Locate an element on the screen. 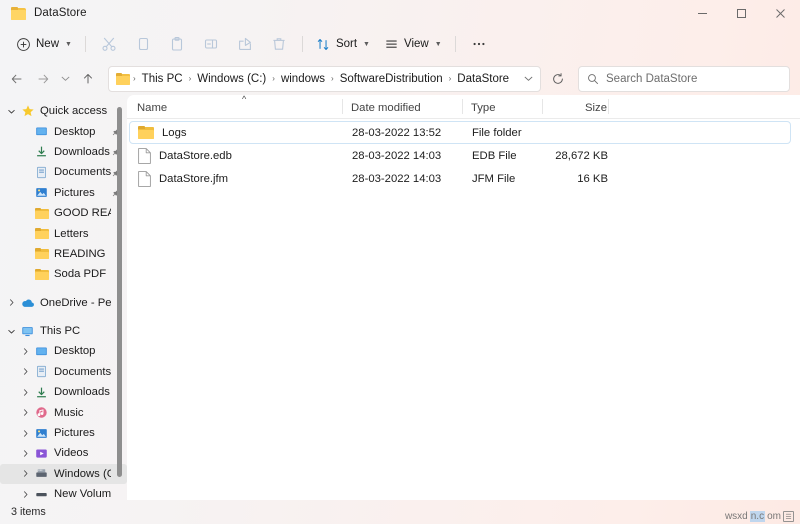  drive-plain-icon is located at coordinates (41, 494).